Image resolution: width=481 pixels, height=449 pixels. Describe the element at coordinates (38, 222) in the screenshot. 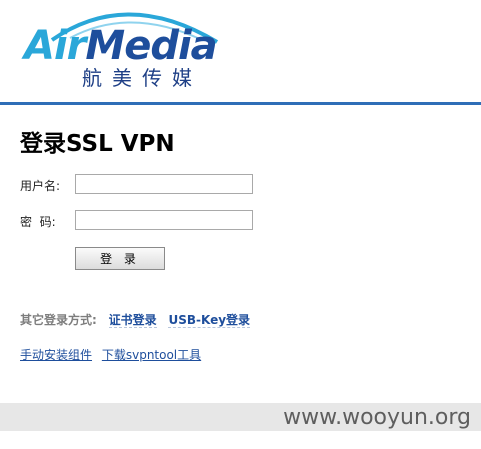

I see `password-label: 密 码:` at that location.